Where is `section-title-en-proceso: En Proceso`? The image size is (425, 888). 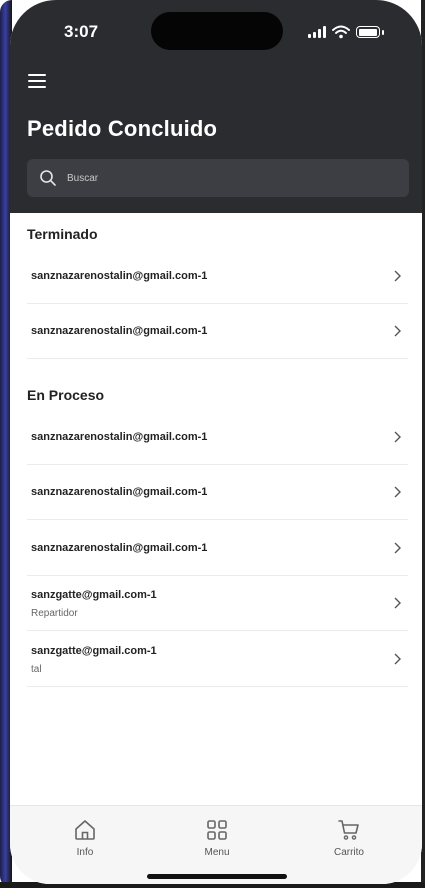 section-title-en-proceso: En Proceso is located at coordinates (66, 395).